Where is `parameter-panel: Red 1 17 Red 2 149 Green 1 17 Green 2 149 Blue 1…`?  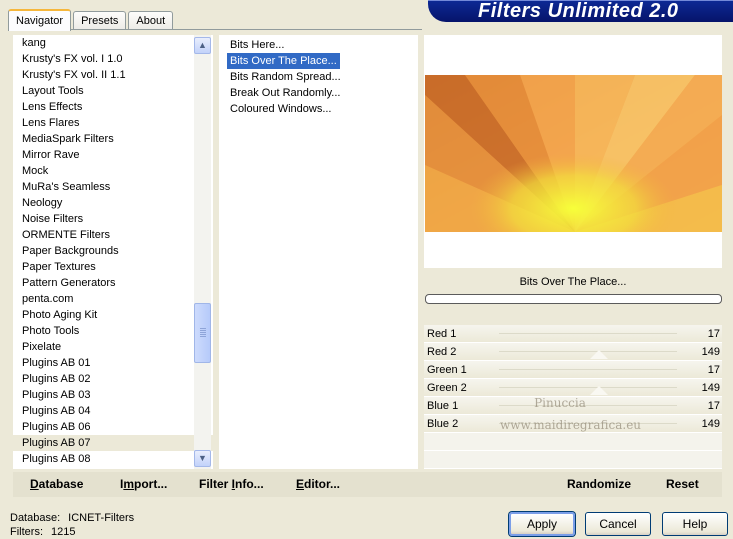
parameter-panel: Red 1 17 Red 2 149 Green 1 17 Green 2 149 Blue 1… is located at coordinates (573, 397).